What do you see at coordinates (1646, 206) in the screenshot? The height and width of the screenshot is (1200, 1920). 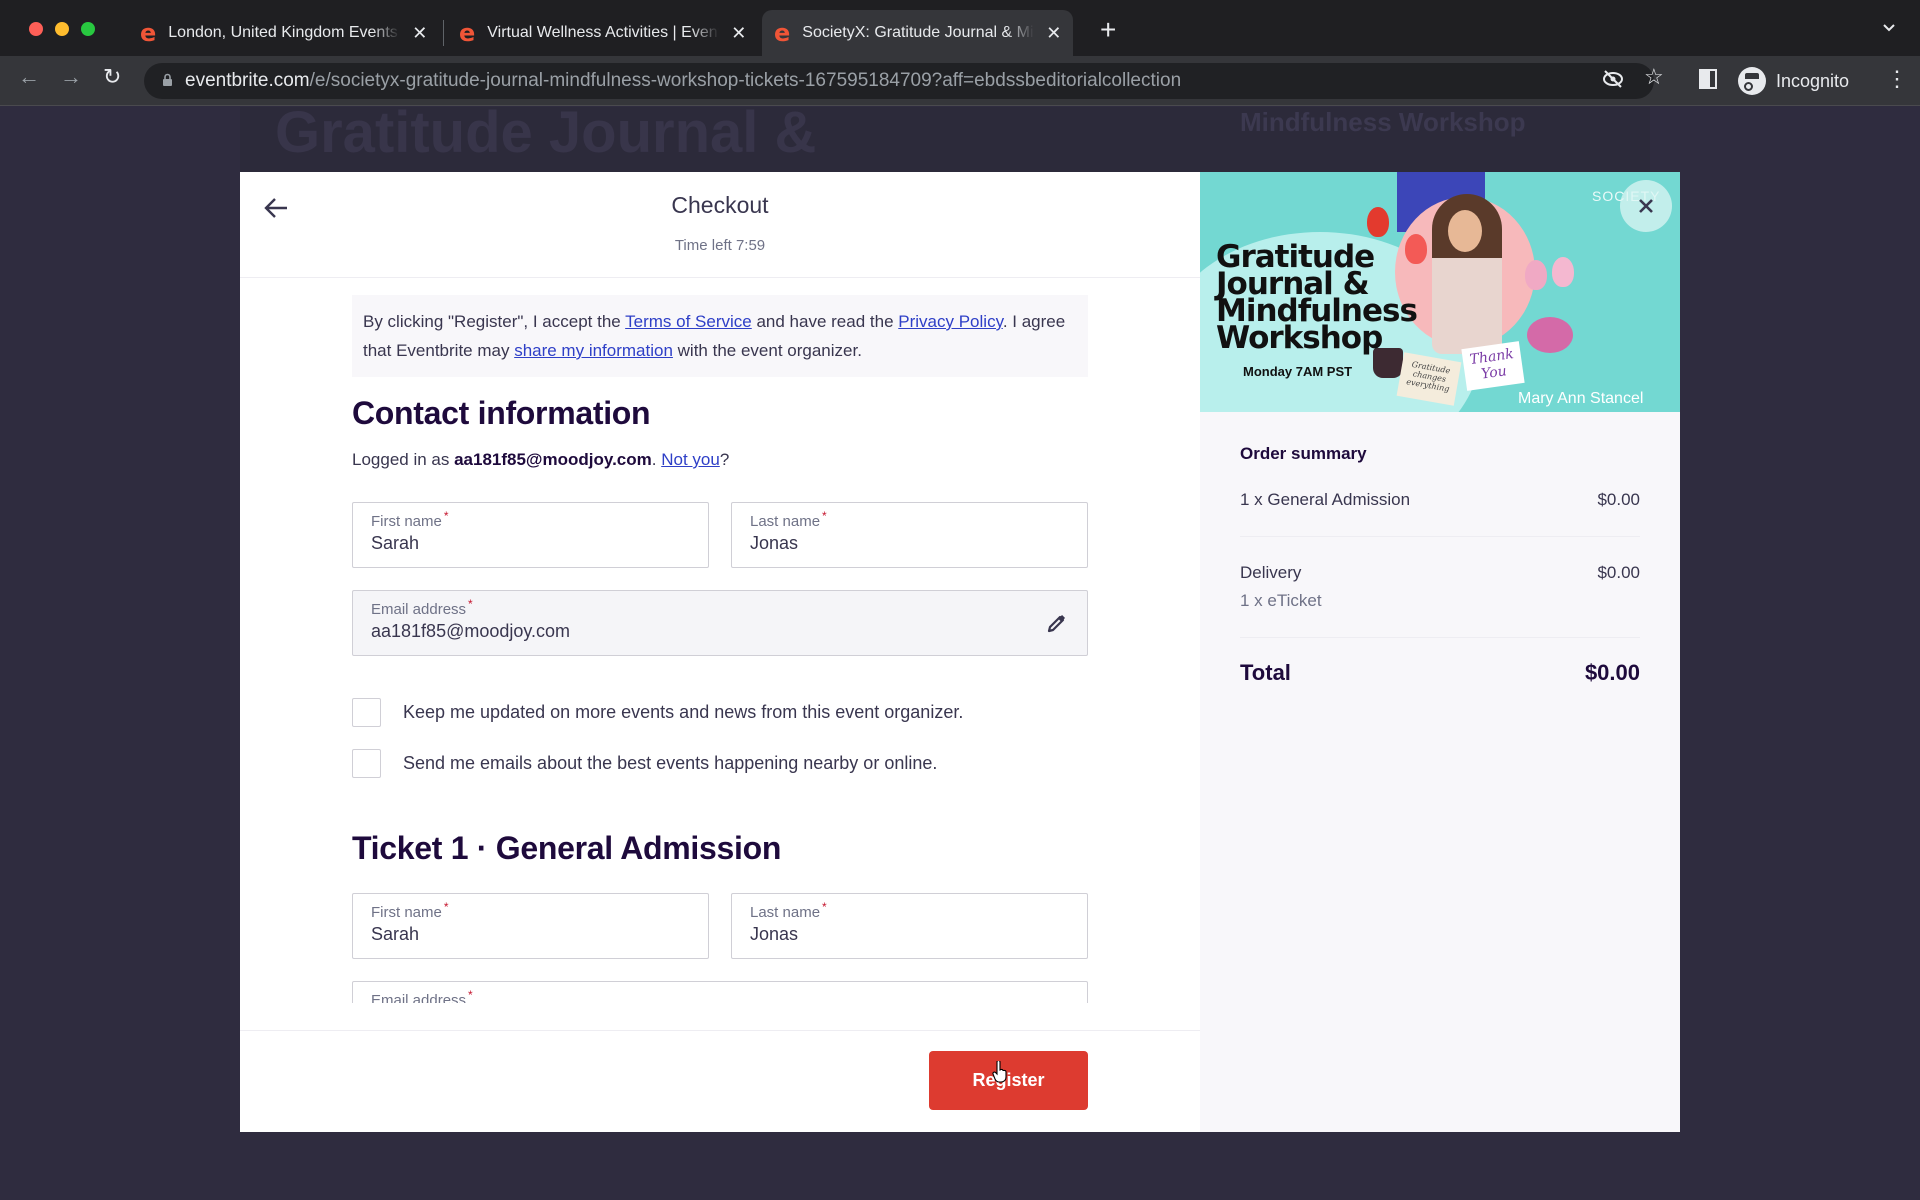 I see `close-modal-button` at bounding box center [1646, 206].